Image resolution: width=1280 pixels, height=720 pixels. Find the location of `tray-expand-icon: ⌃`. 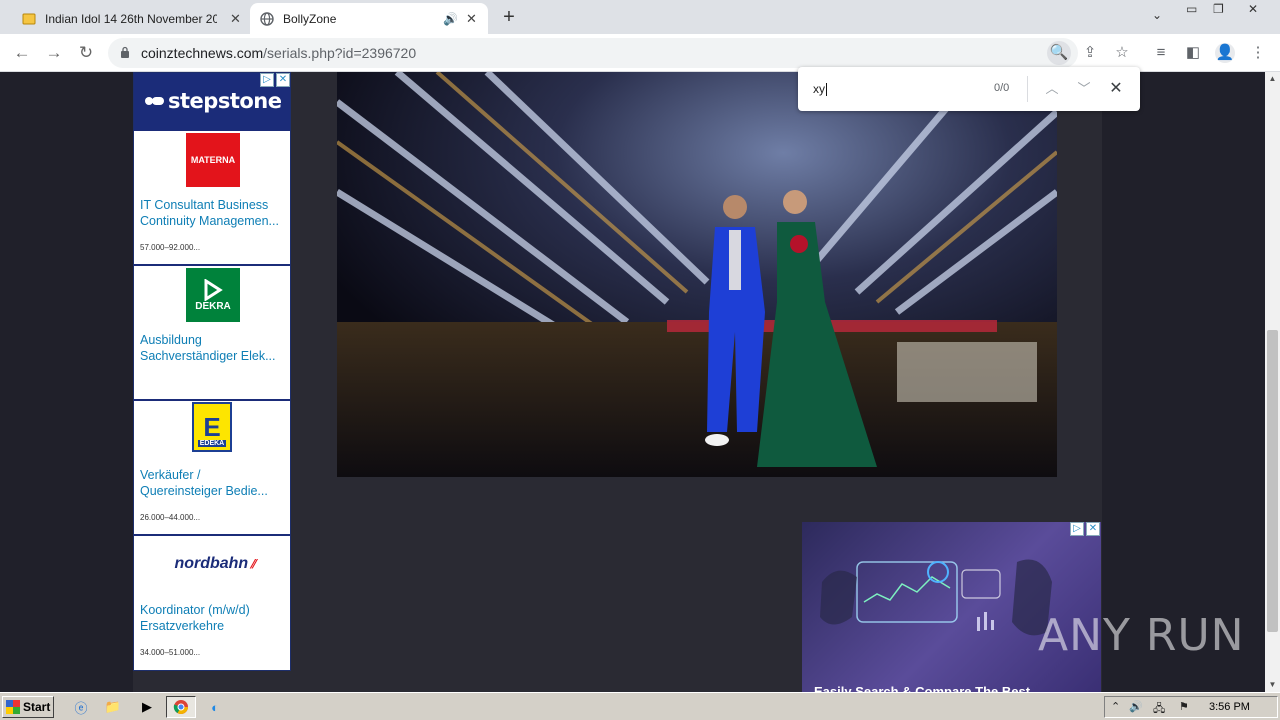

tray-expand-icon: ⌃ is located at coordinates (1115, 706).